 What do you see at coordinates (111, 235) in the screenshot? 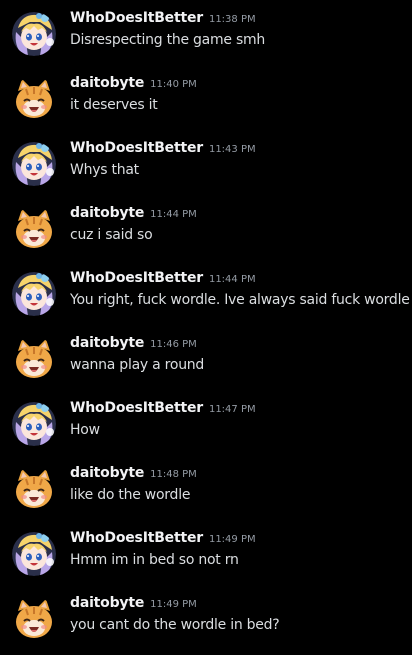
I see `message-content: cuz i said so` at bounding box center [111, 235].